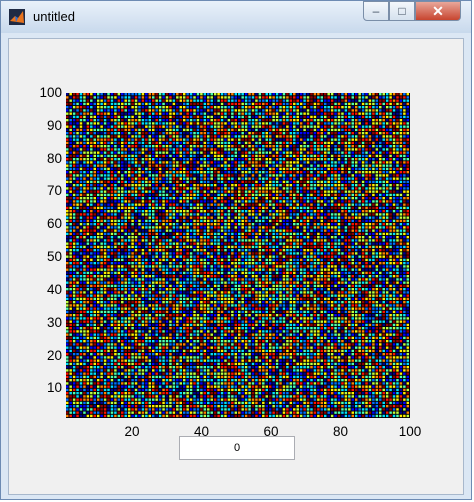  I want to click on close-button: ✕, so click(438, 11).